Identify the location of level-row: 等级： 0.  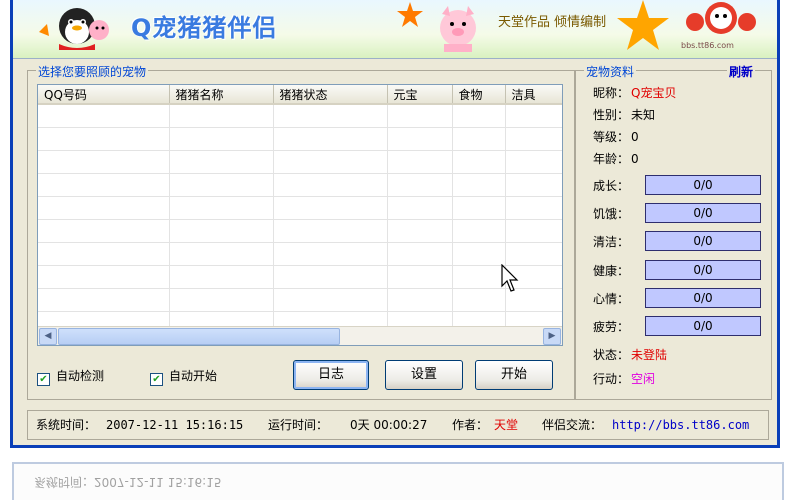
(616, 136).